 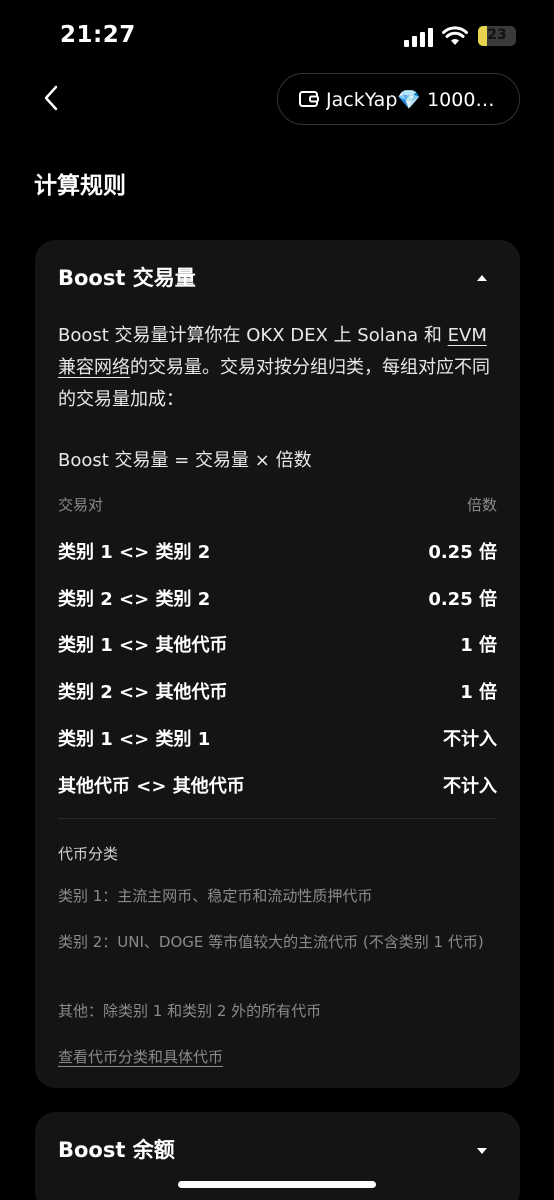 What do you see at coordinates (277, 600) in the screenshot?
I see `table-row: 类别 2 <> 类别 2 0.25 倍` at bounding box center [277, 600].